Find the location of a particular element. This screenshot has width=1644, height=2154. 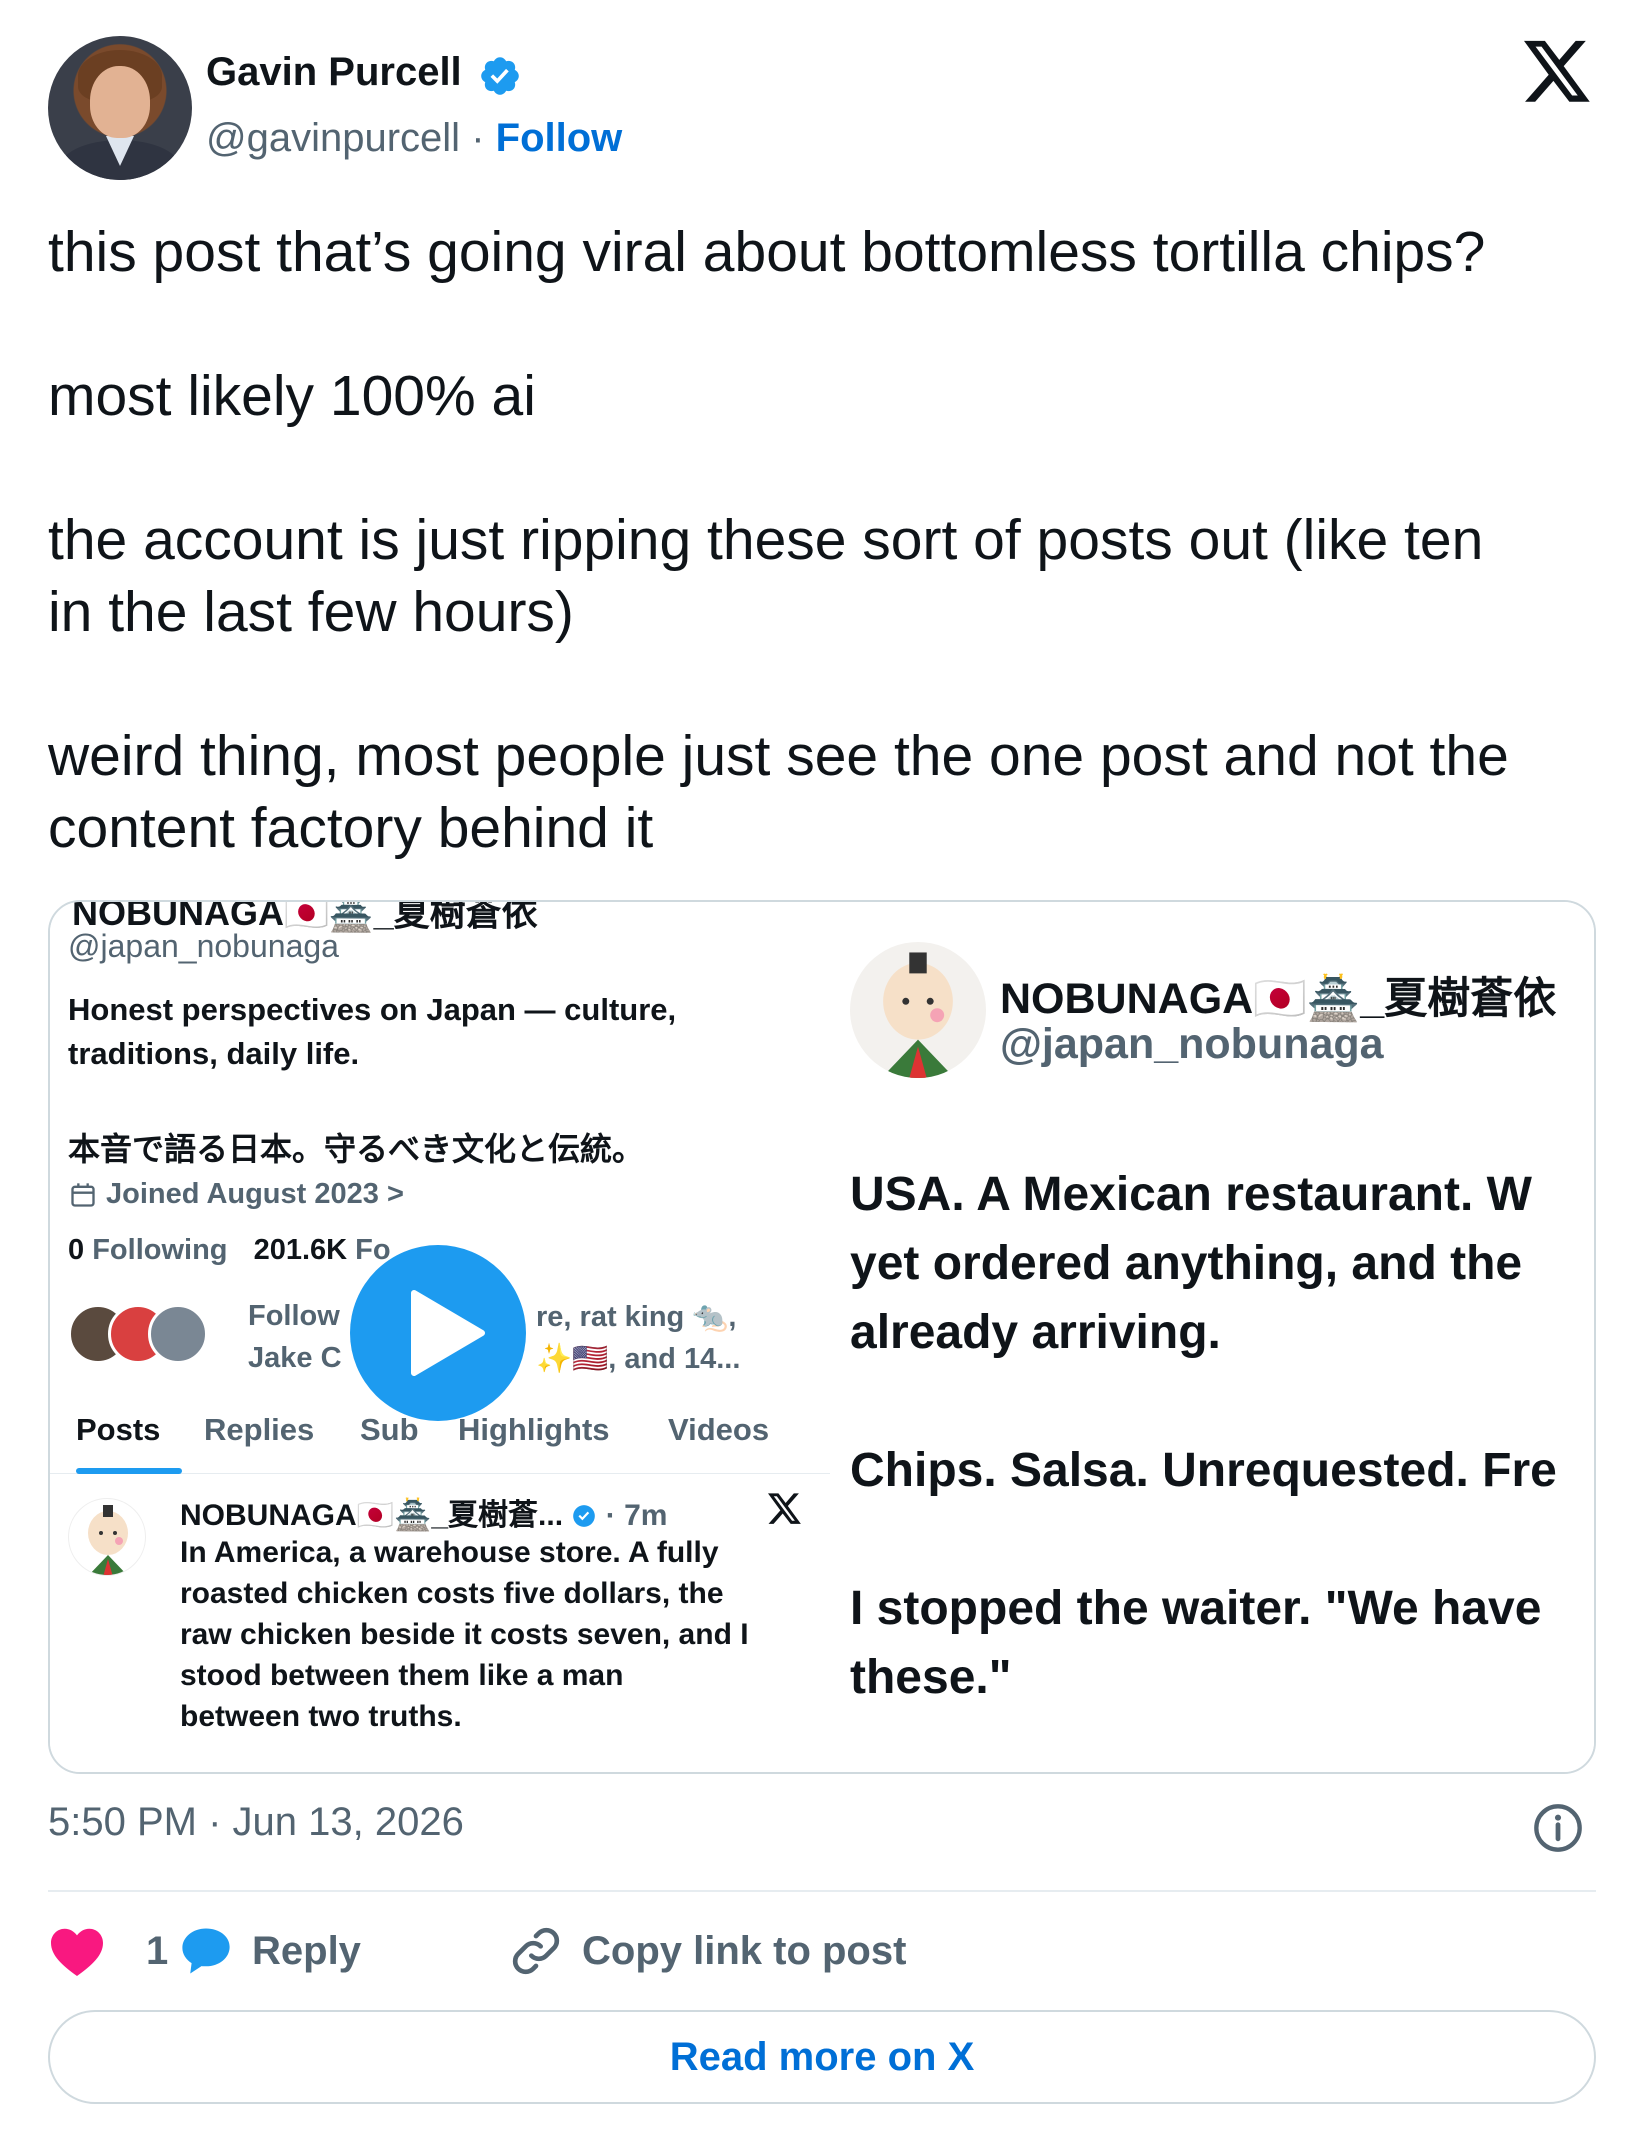

screenshot-post-line: yet ordered anything, and the is located at coordinates (1186, 1263).